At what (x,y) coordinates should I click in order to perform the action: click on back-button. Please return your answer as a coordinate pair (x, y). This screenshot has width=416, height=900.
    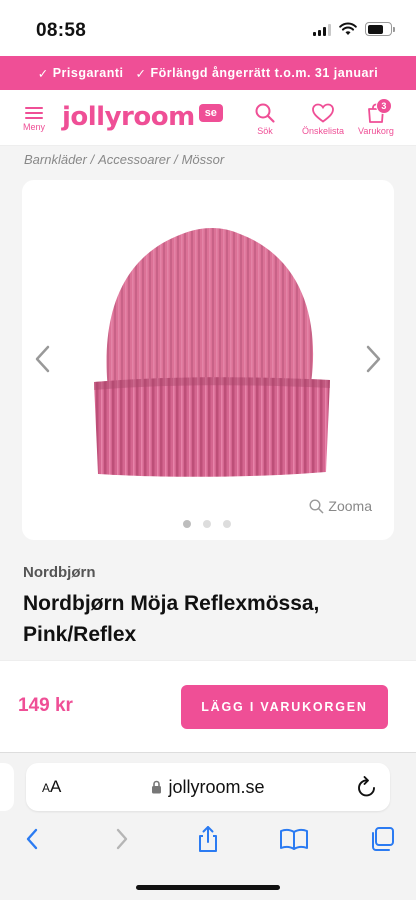
    Looking at the image, I should click on (32, 839).